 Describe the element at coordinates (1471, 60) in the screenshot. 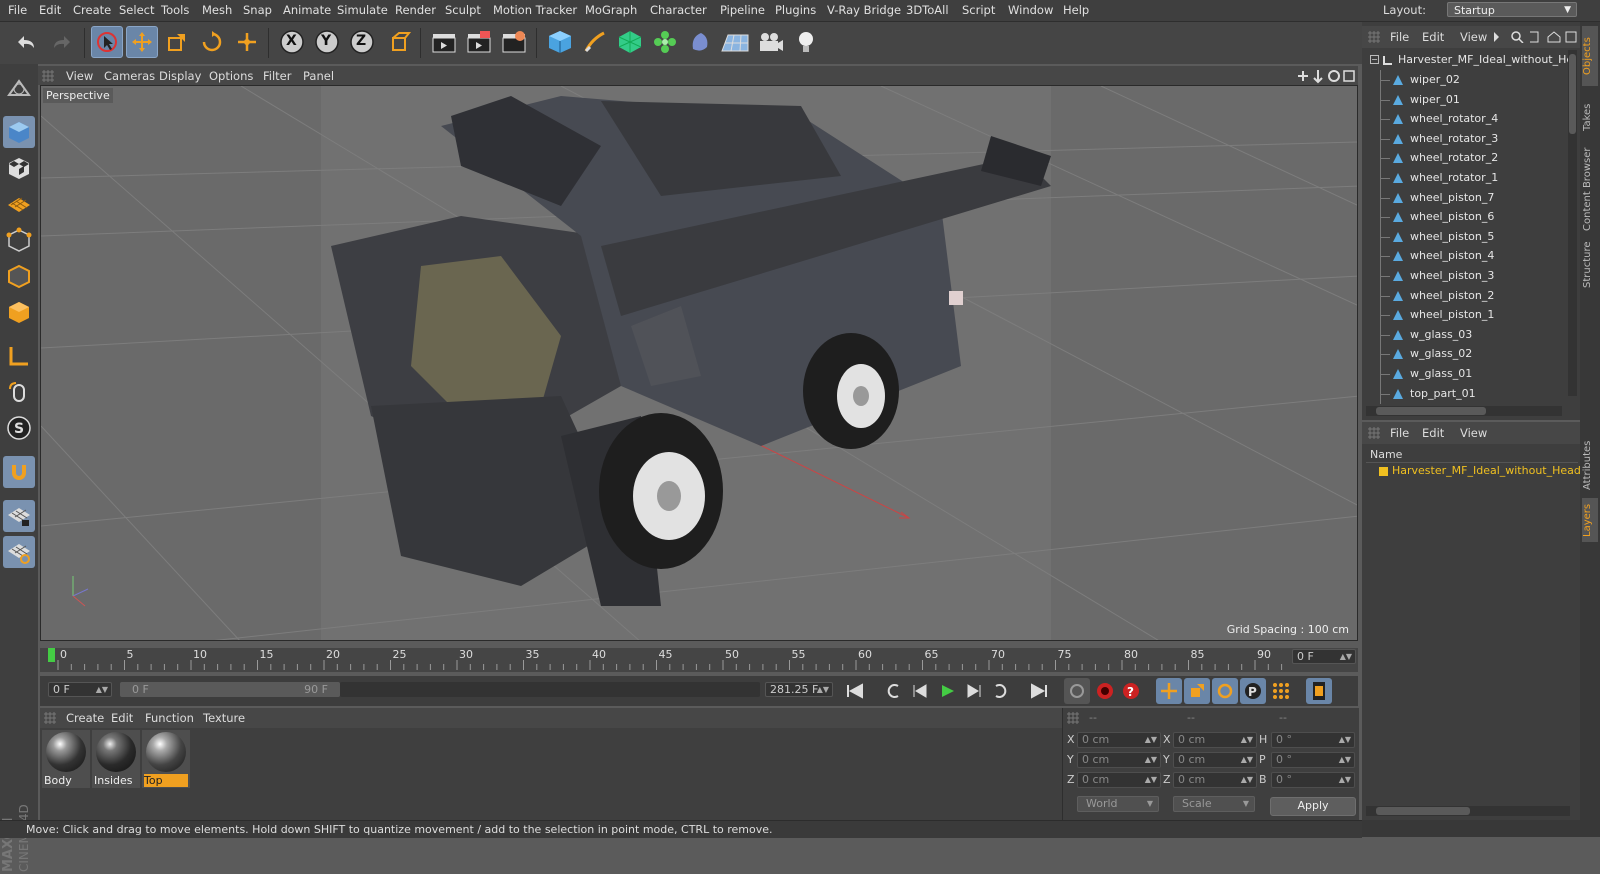

I see `object-root-row: − Harvester_MF_Ideal_without_He` at that location.